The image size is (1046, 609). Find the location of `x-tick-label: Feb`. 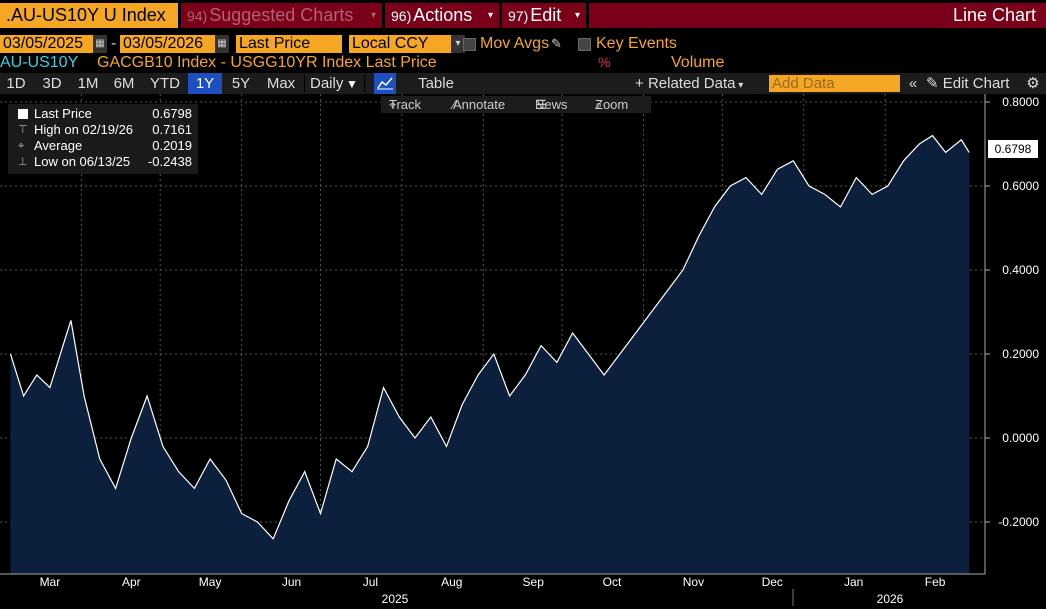

x-tick-label: Feb is located at coordinates (935, 582).